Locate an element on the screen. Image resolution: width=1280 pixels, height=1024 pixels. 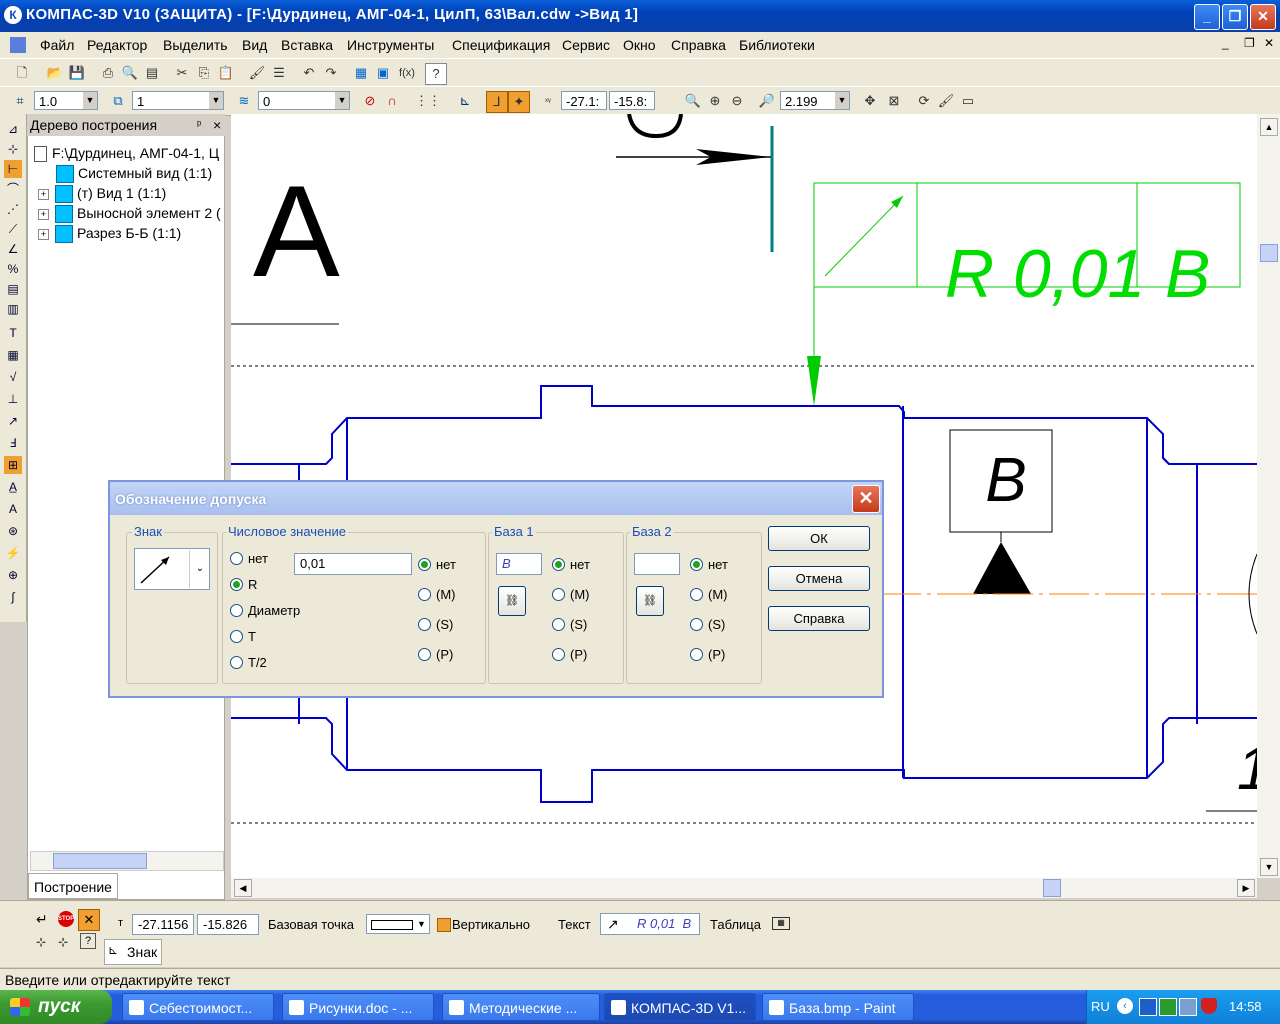
zoom-combo: 2.199 ▼ is located at coordinates (815, 100).